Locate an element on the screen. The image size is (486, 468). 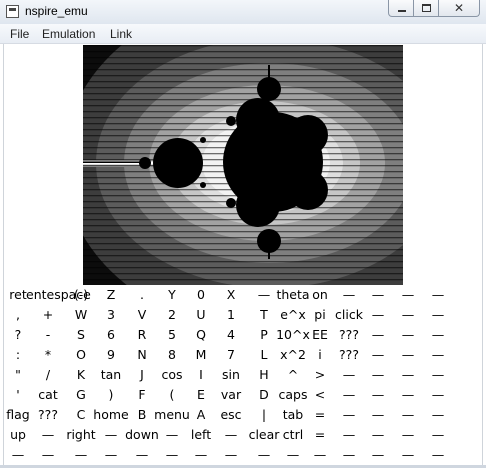
window-controls: ✕ is located at coordinates (434, 9).